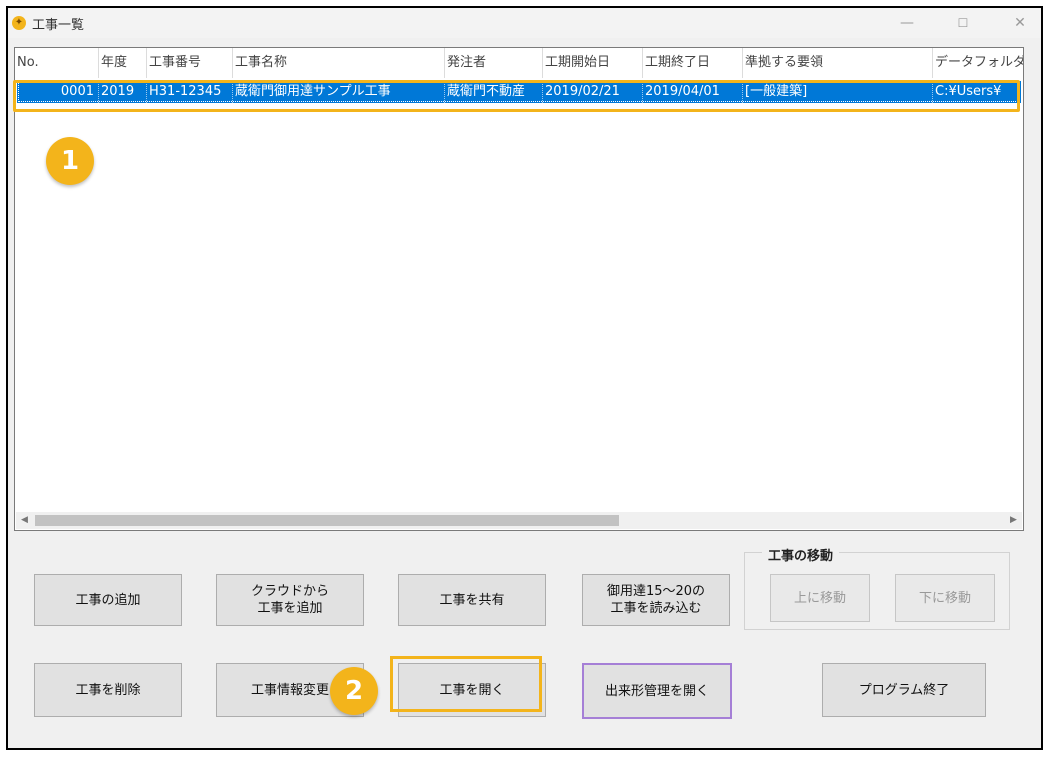 This screenshot has width=1053, height=762. Describe the element at coordinates (838, 92) in the screenshot. I see `cell-guideline: [一般建築]` at that location.